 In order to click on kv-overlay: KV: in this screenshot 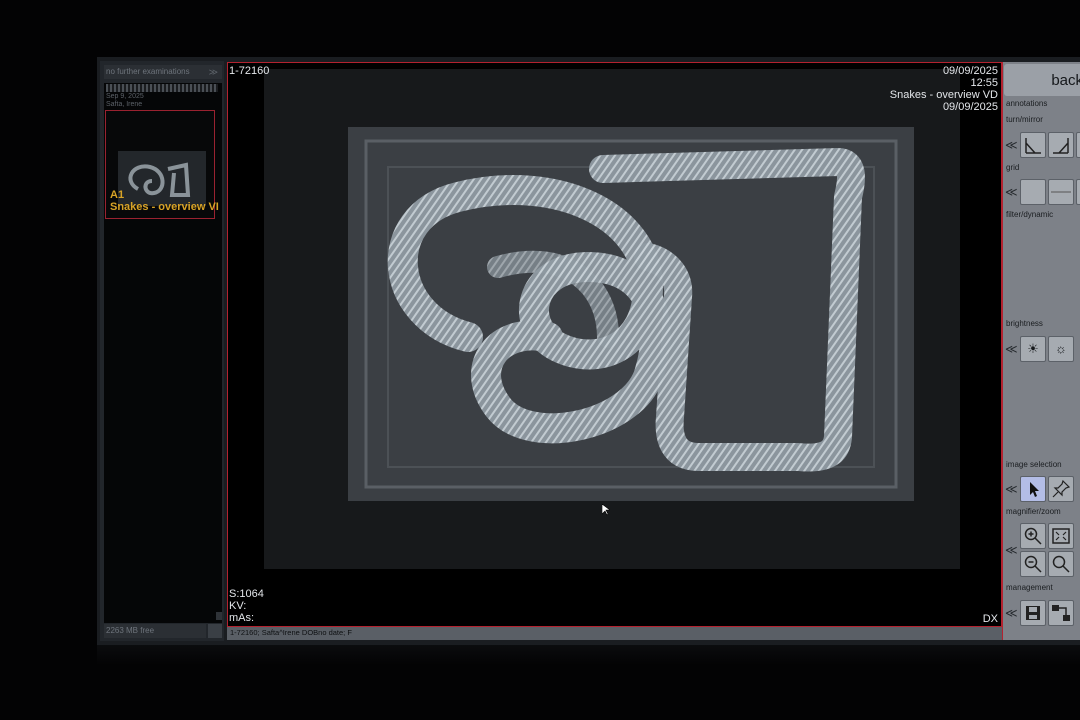, I will do `click(238, 606)`.